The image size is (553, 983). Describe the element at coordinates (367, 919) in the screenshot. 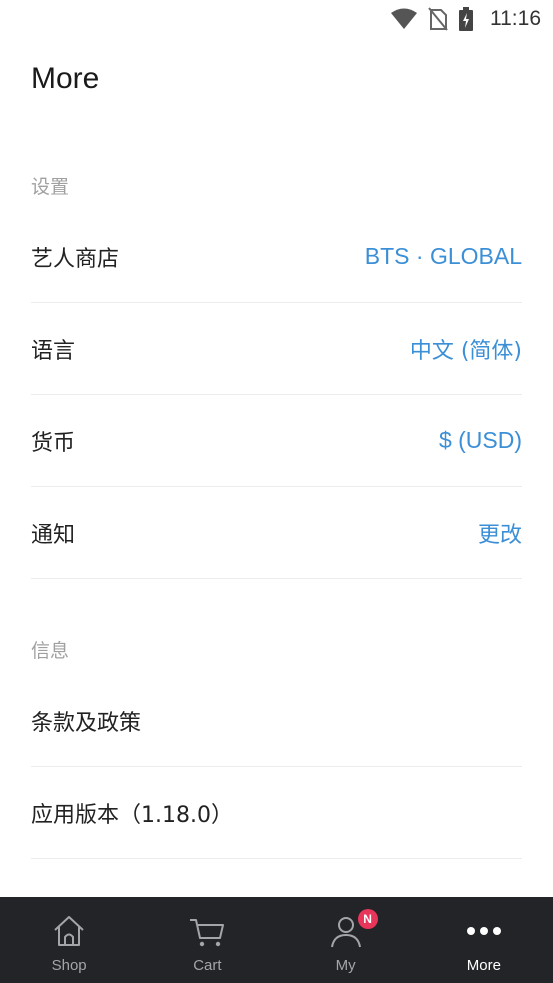

I see `new-badge: N` at that location.